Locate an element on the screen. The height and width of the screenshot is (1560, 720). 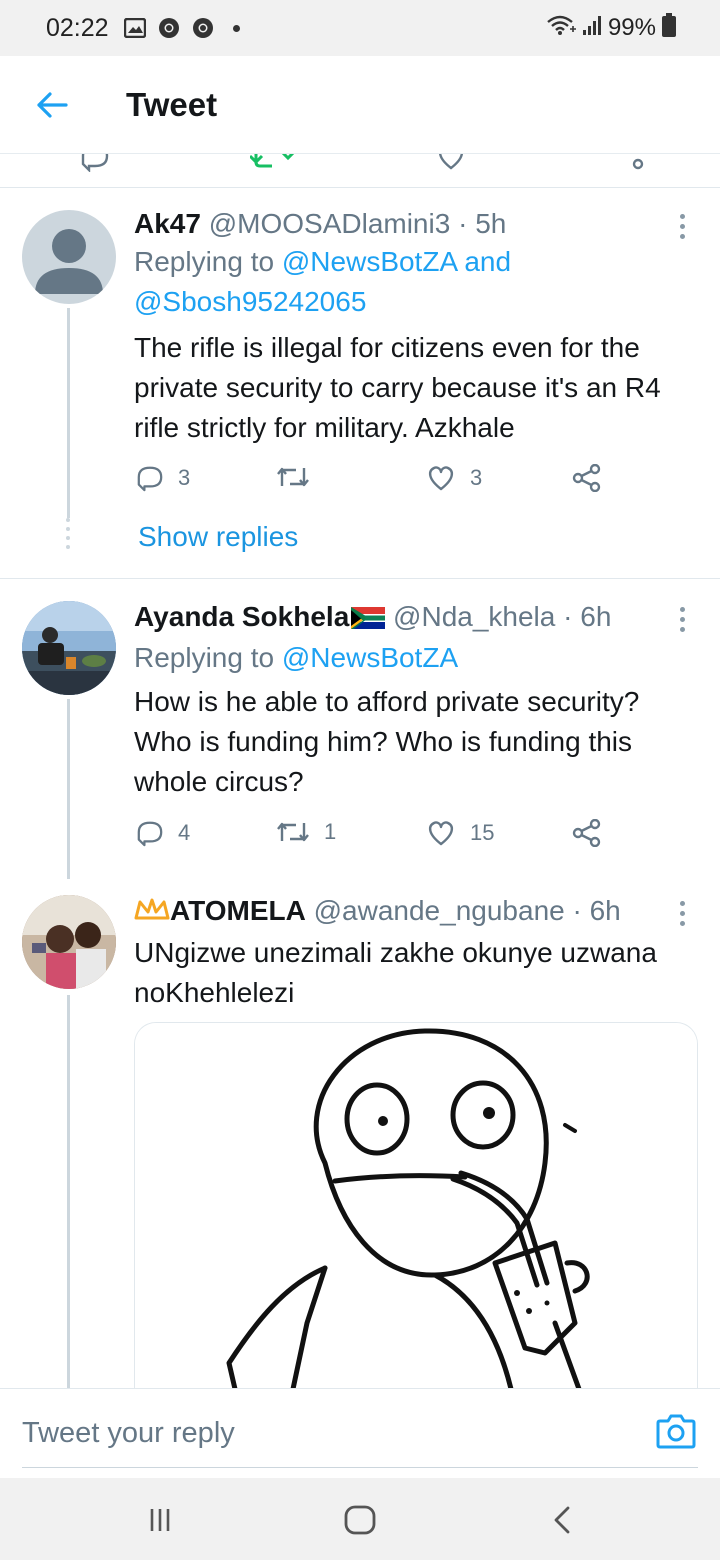
battery-percent: 99% is located at coordinates (631, 27).